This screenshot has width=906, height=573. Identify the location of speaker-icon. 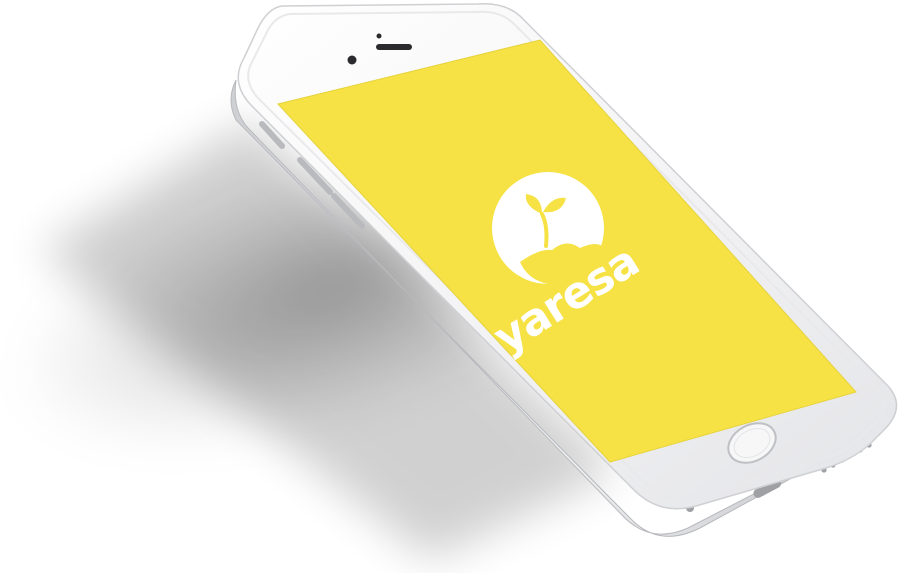
(394, 47).